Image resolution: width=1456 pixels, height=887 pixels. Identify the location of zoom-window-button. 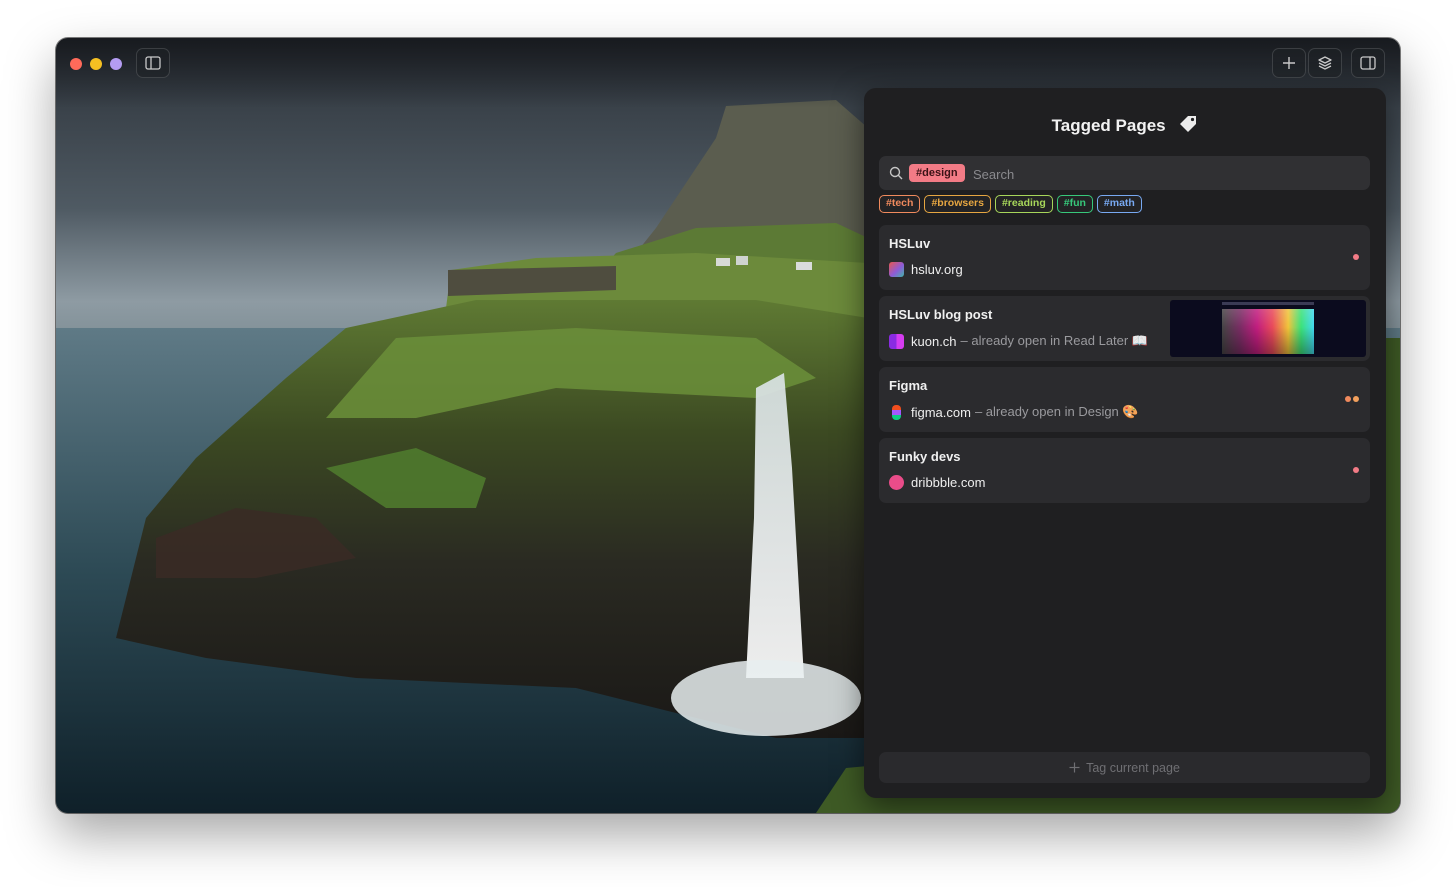
(116, 64).